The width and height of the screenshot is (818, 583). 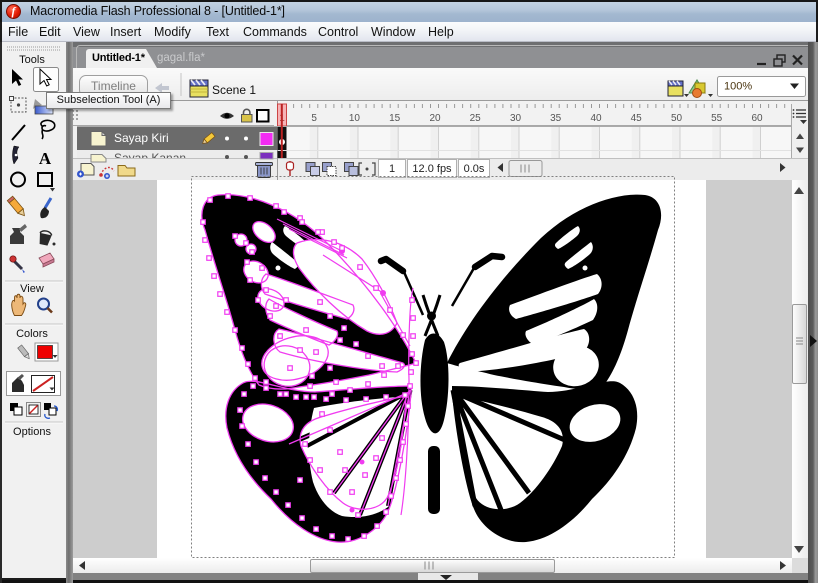 I want to click on svg-text: View, so click(x=32, y=289).